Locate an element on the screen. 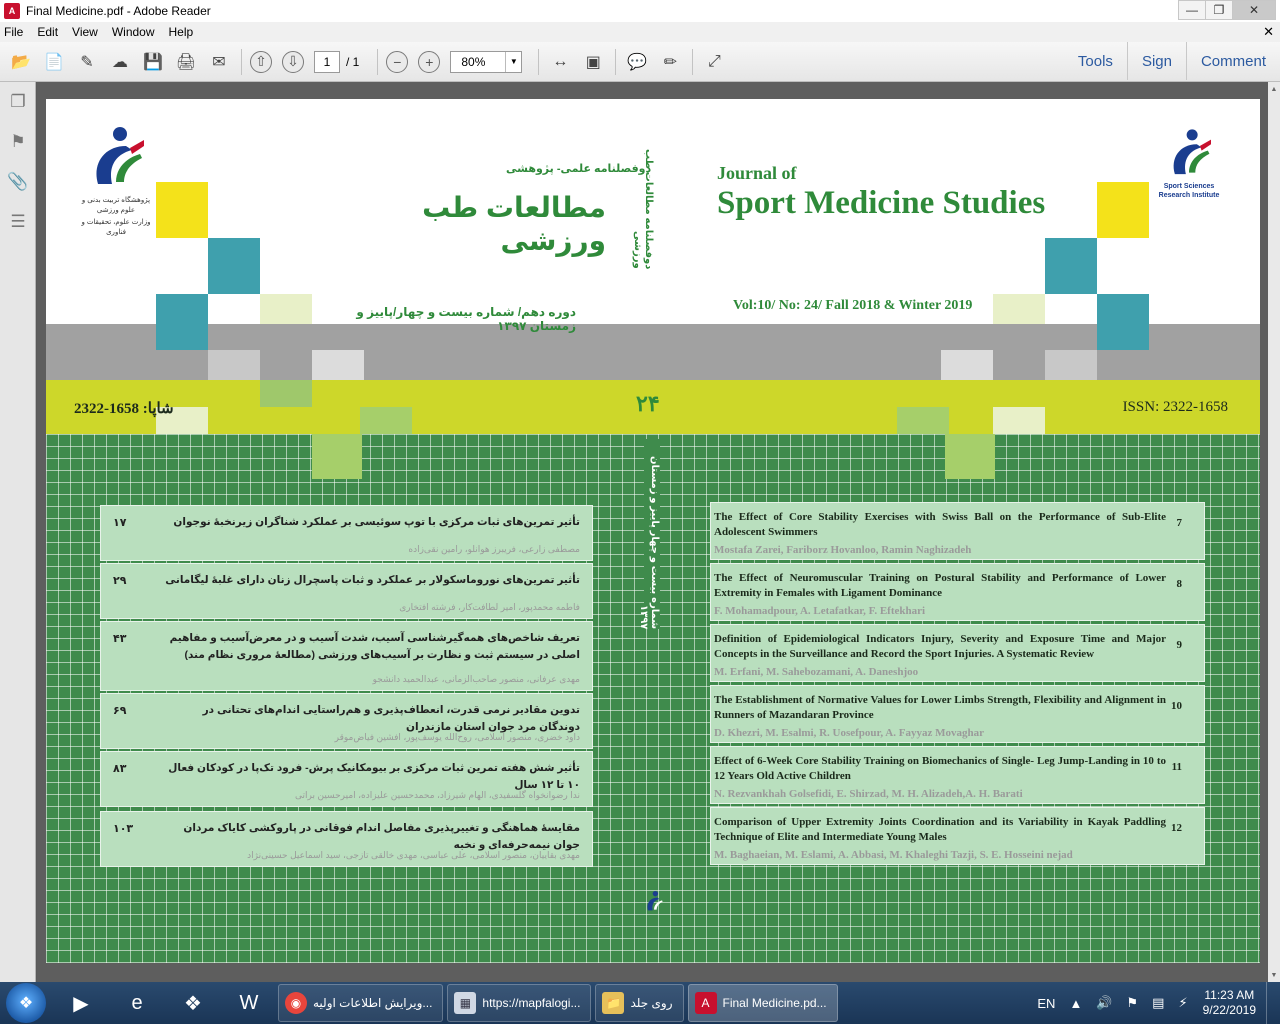 Image resolution: width=1280 pixels, height=1024 pixels. full-screen-icon: ⤢ is located at coordinates (714, 62).